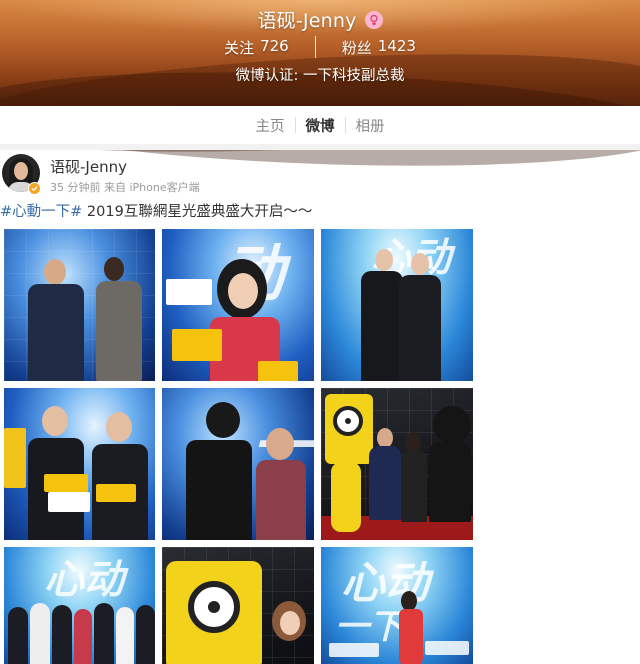 This screenshot has height=664, width=640. Describe the element at coordinates (397, 605) in the screenshot. I see `post-photo-9: 心动 一下` at that location.